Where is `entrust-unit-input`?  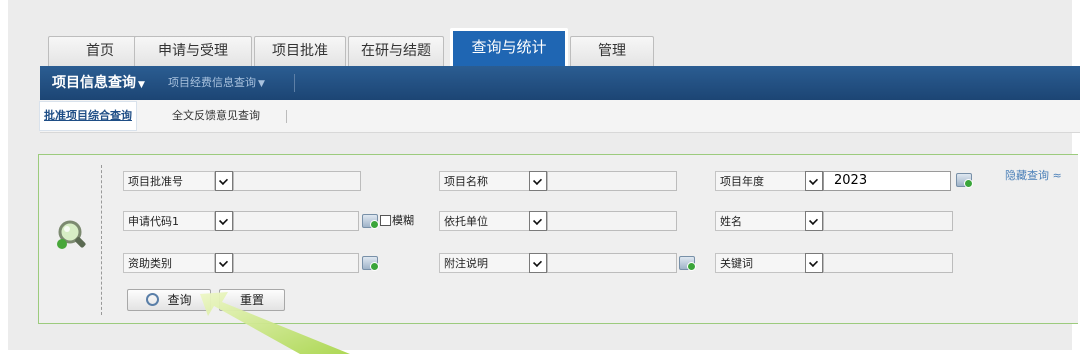
entrust-unit-input is located at coordinates (612, 221).